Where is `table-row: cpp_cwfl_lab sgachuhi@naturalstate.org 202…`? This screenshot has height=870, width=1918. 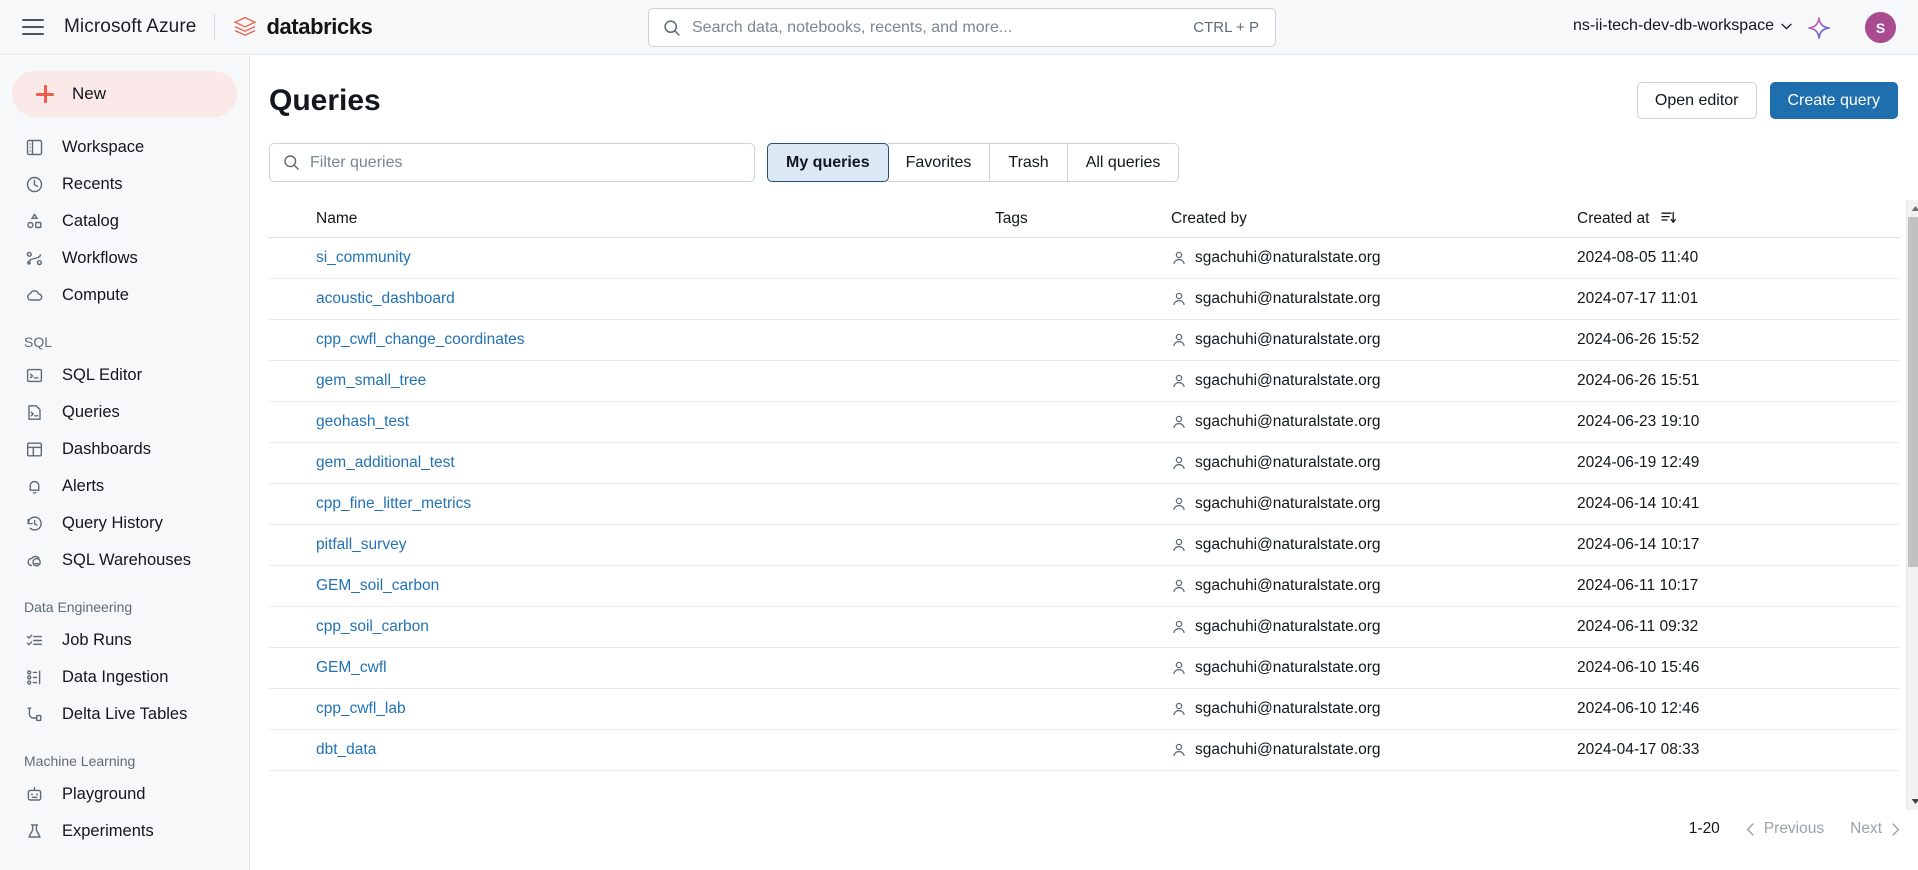 table-row: cpp_cwfl_lab sgachuhi@naturalstate.org 202… is located at coordinates (1084, 709).